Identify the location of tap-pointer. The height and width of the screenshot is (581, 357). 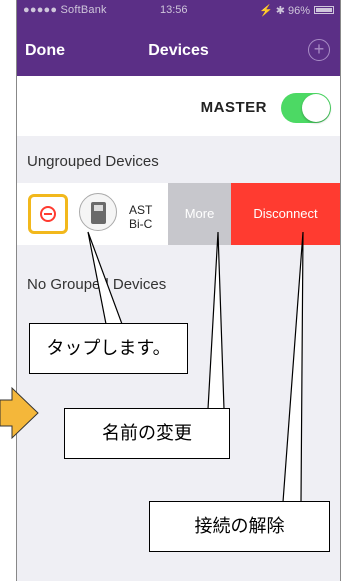
(105, 278).